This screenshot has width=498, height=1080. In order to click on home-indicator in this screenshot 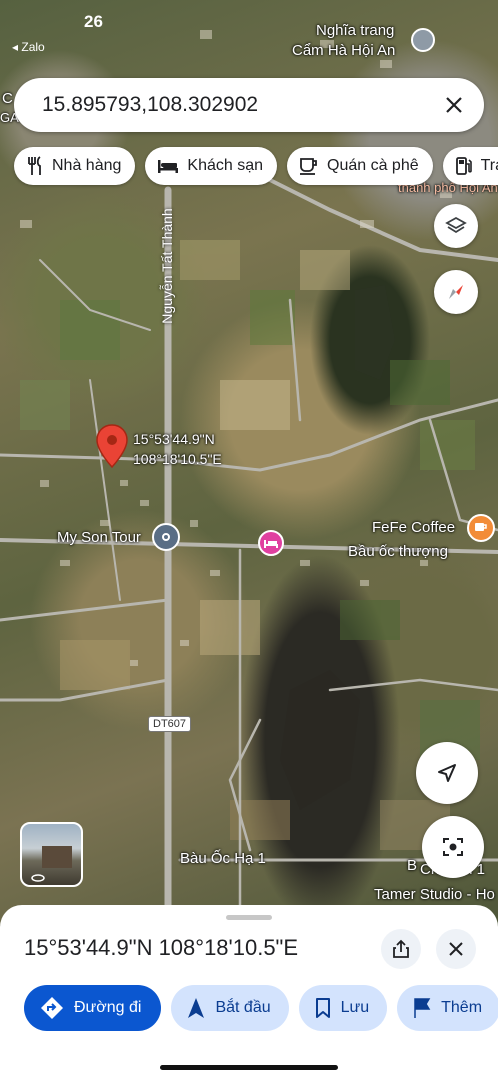, I will do `click(249, 1067)`.